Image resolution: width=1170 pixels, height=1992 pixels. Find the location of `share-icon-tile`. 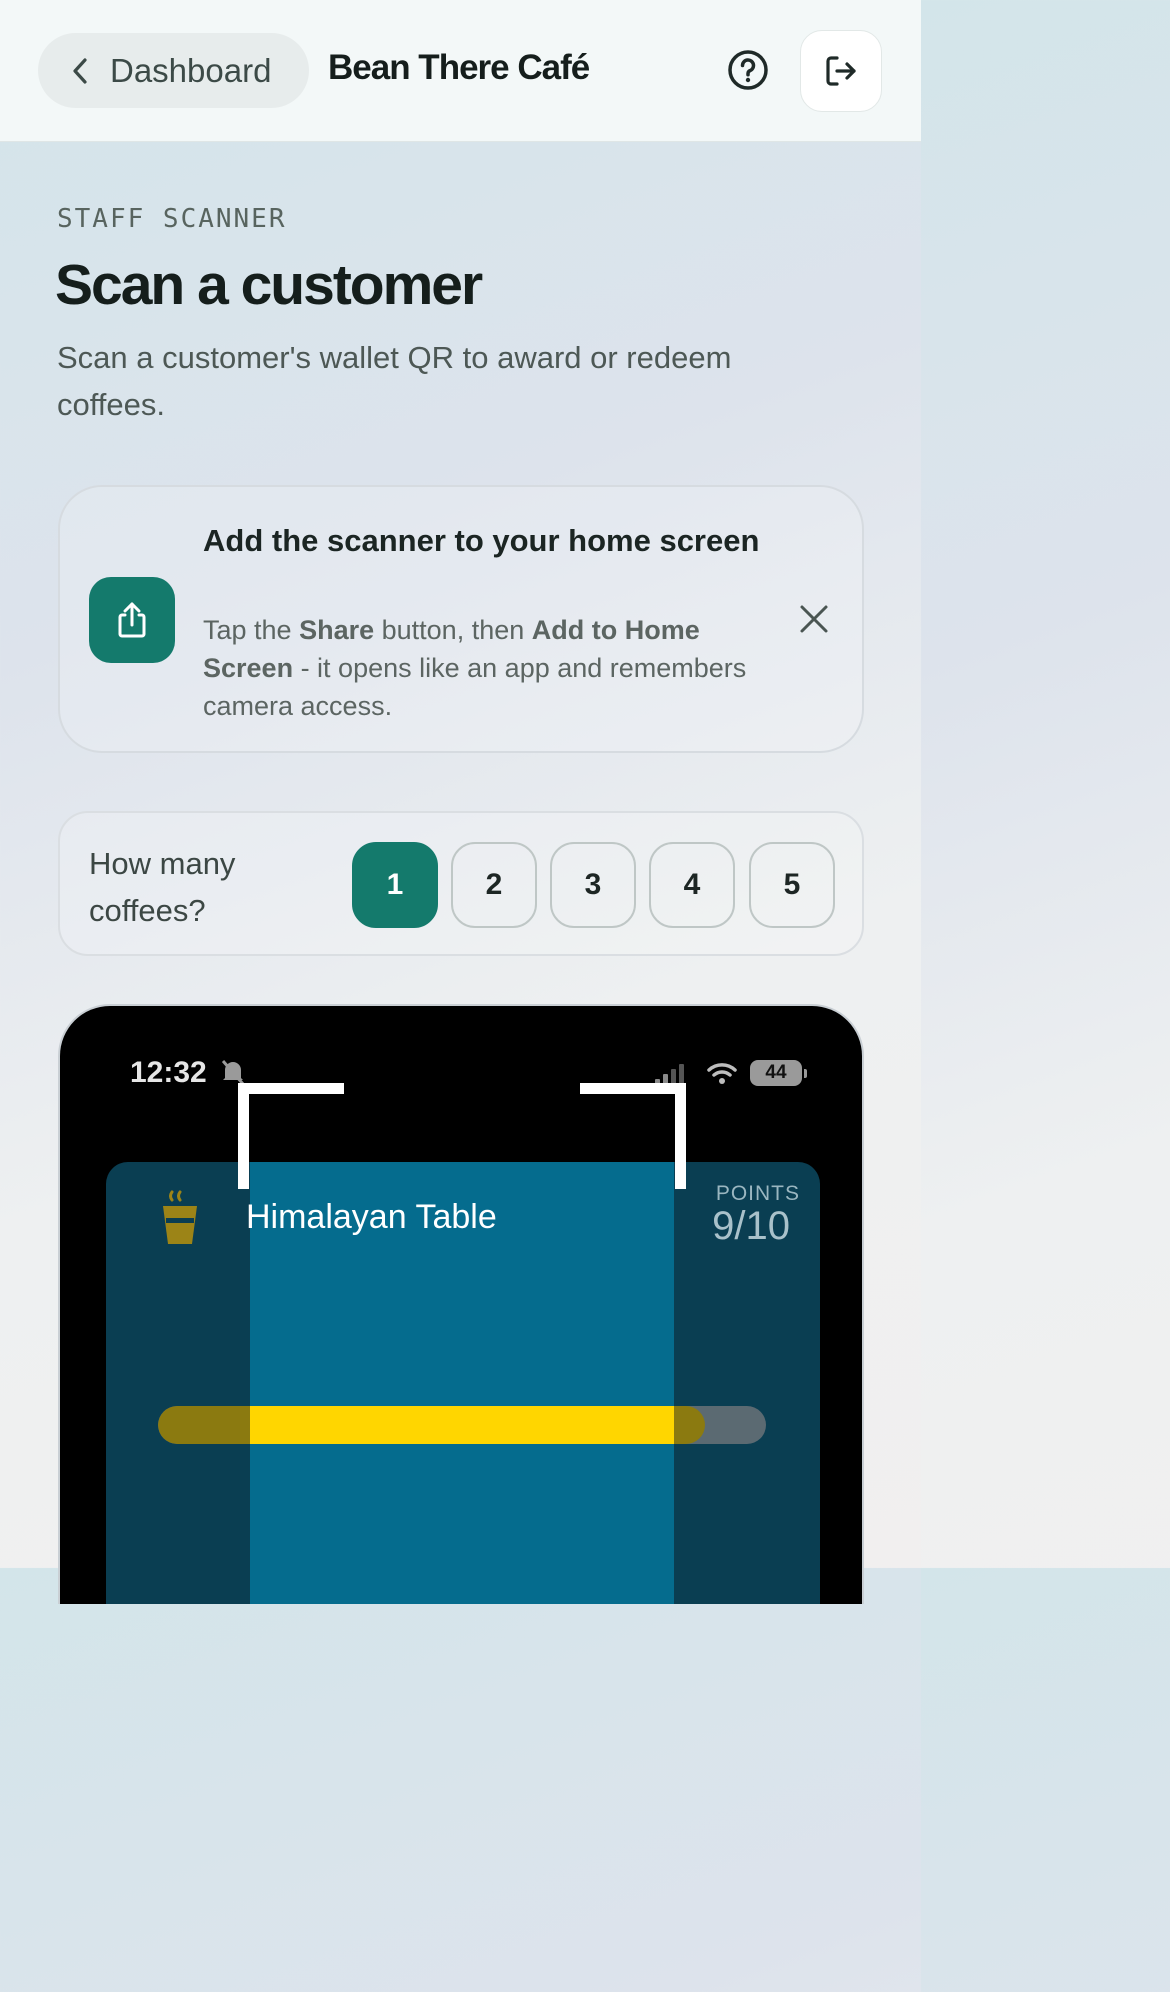

share-icon-tile is located at coordinates (132, 620).